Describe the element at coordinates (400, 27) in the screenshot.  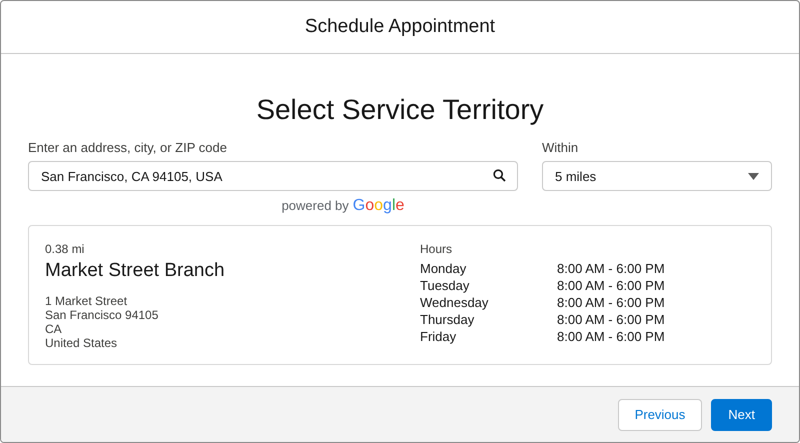
I see `window-title: Schedule Appointment` at that location.